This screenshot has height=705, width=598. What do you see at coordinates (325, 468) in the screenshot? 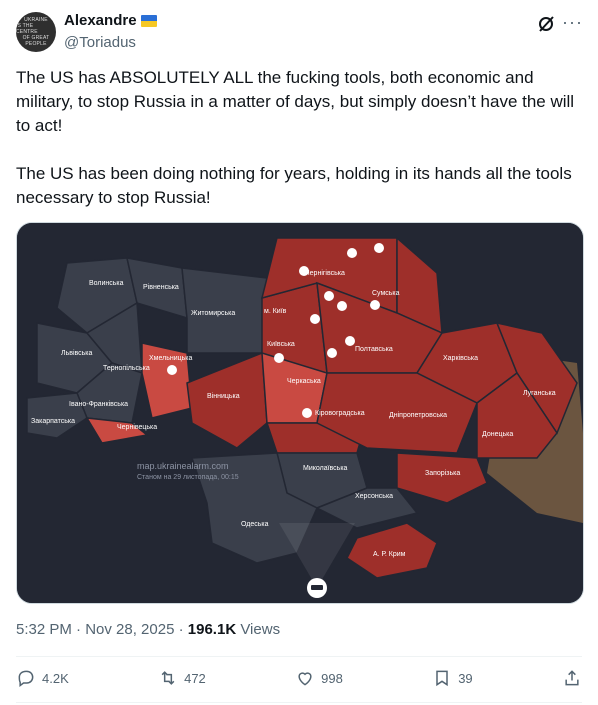
I see `label-mykolaivska: Миколаївська` at bounding box center [325, 468].